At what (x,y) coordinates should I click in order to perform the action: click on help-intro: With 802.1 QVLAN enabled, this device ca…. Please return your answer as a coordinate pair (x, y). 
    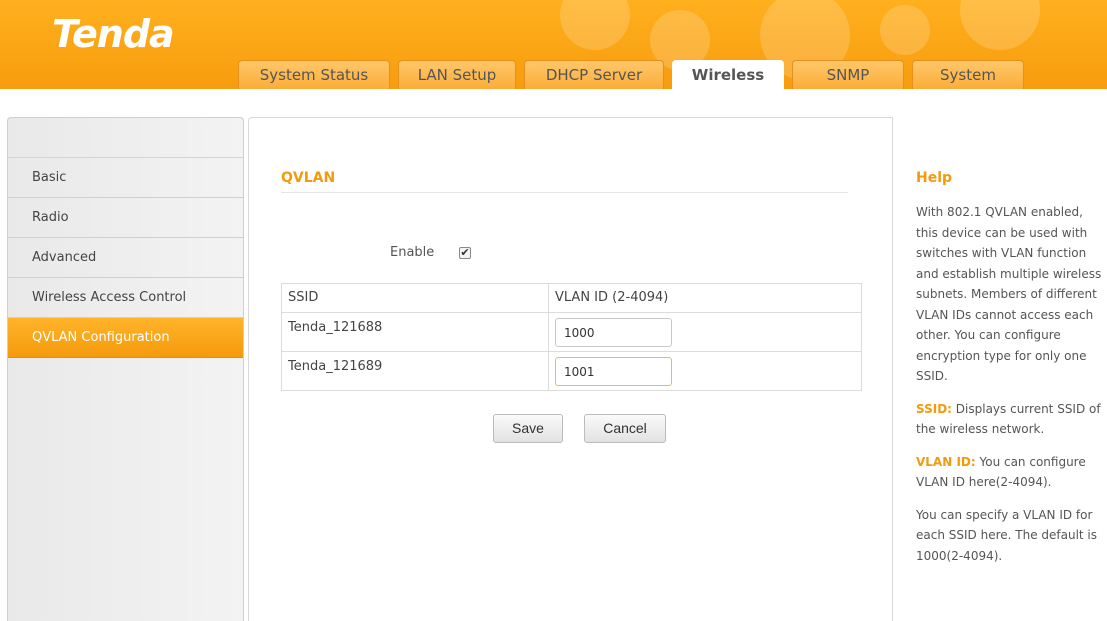
    Looking at the image, I should click on (1009, 294).